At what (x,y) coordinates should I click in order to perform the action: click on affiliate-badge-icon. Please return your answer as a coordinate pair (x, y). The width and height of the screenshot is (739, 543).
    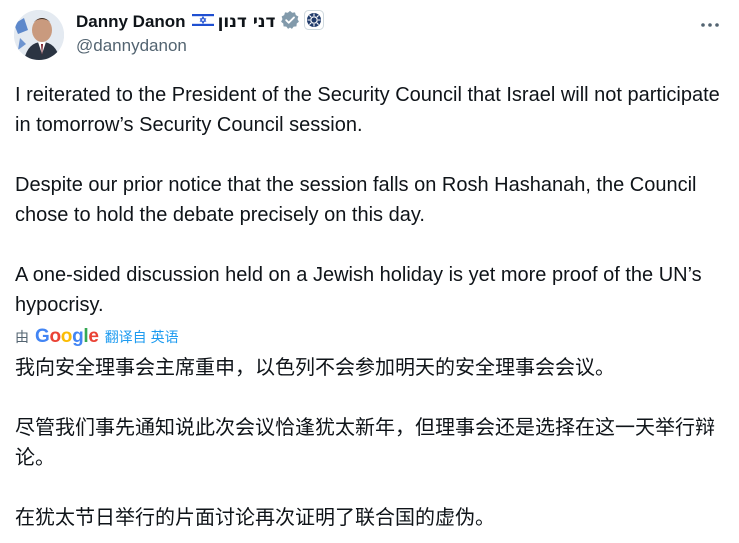
    Looking at the image, I should click on (313, 22).